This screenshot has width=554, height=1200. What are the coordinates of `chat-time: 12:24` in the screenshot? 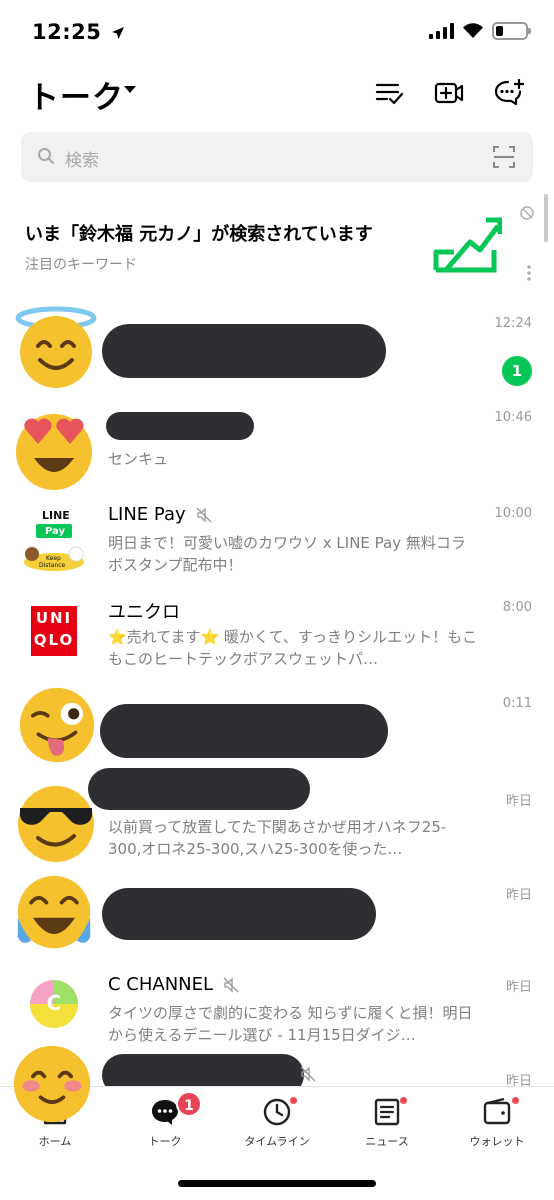 It's located at (513, 323).